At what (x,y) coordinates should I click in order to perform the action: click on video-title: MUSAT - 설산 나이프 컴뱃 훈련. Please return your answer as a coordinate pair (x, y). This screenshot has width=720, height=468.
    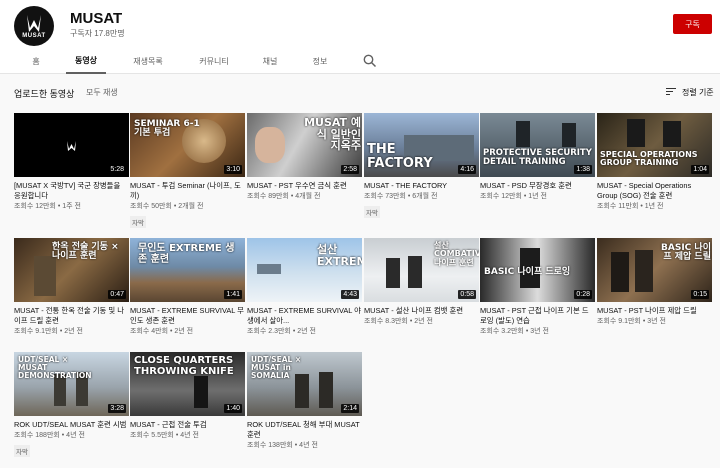
    Looking at the image, I should click on (421, 311).